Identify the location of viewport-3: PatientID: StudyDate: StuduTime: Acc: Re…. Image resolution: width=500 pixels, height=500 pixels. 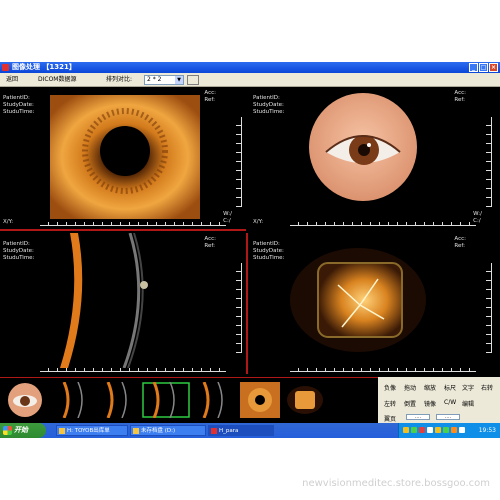
(123, 303).